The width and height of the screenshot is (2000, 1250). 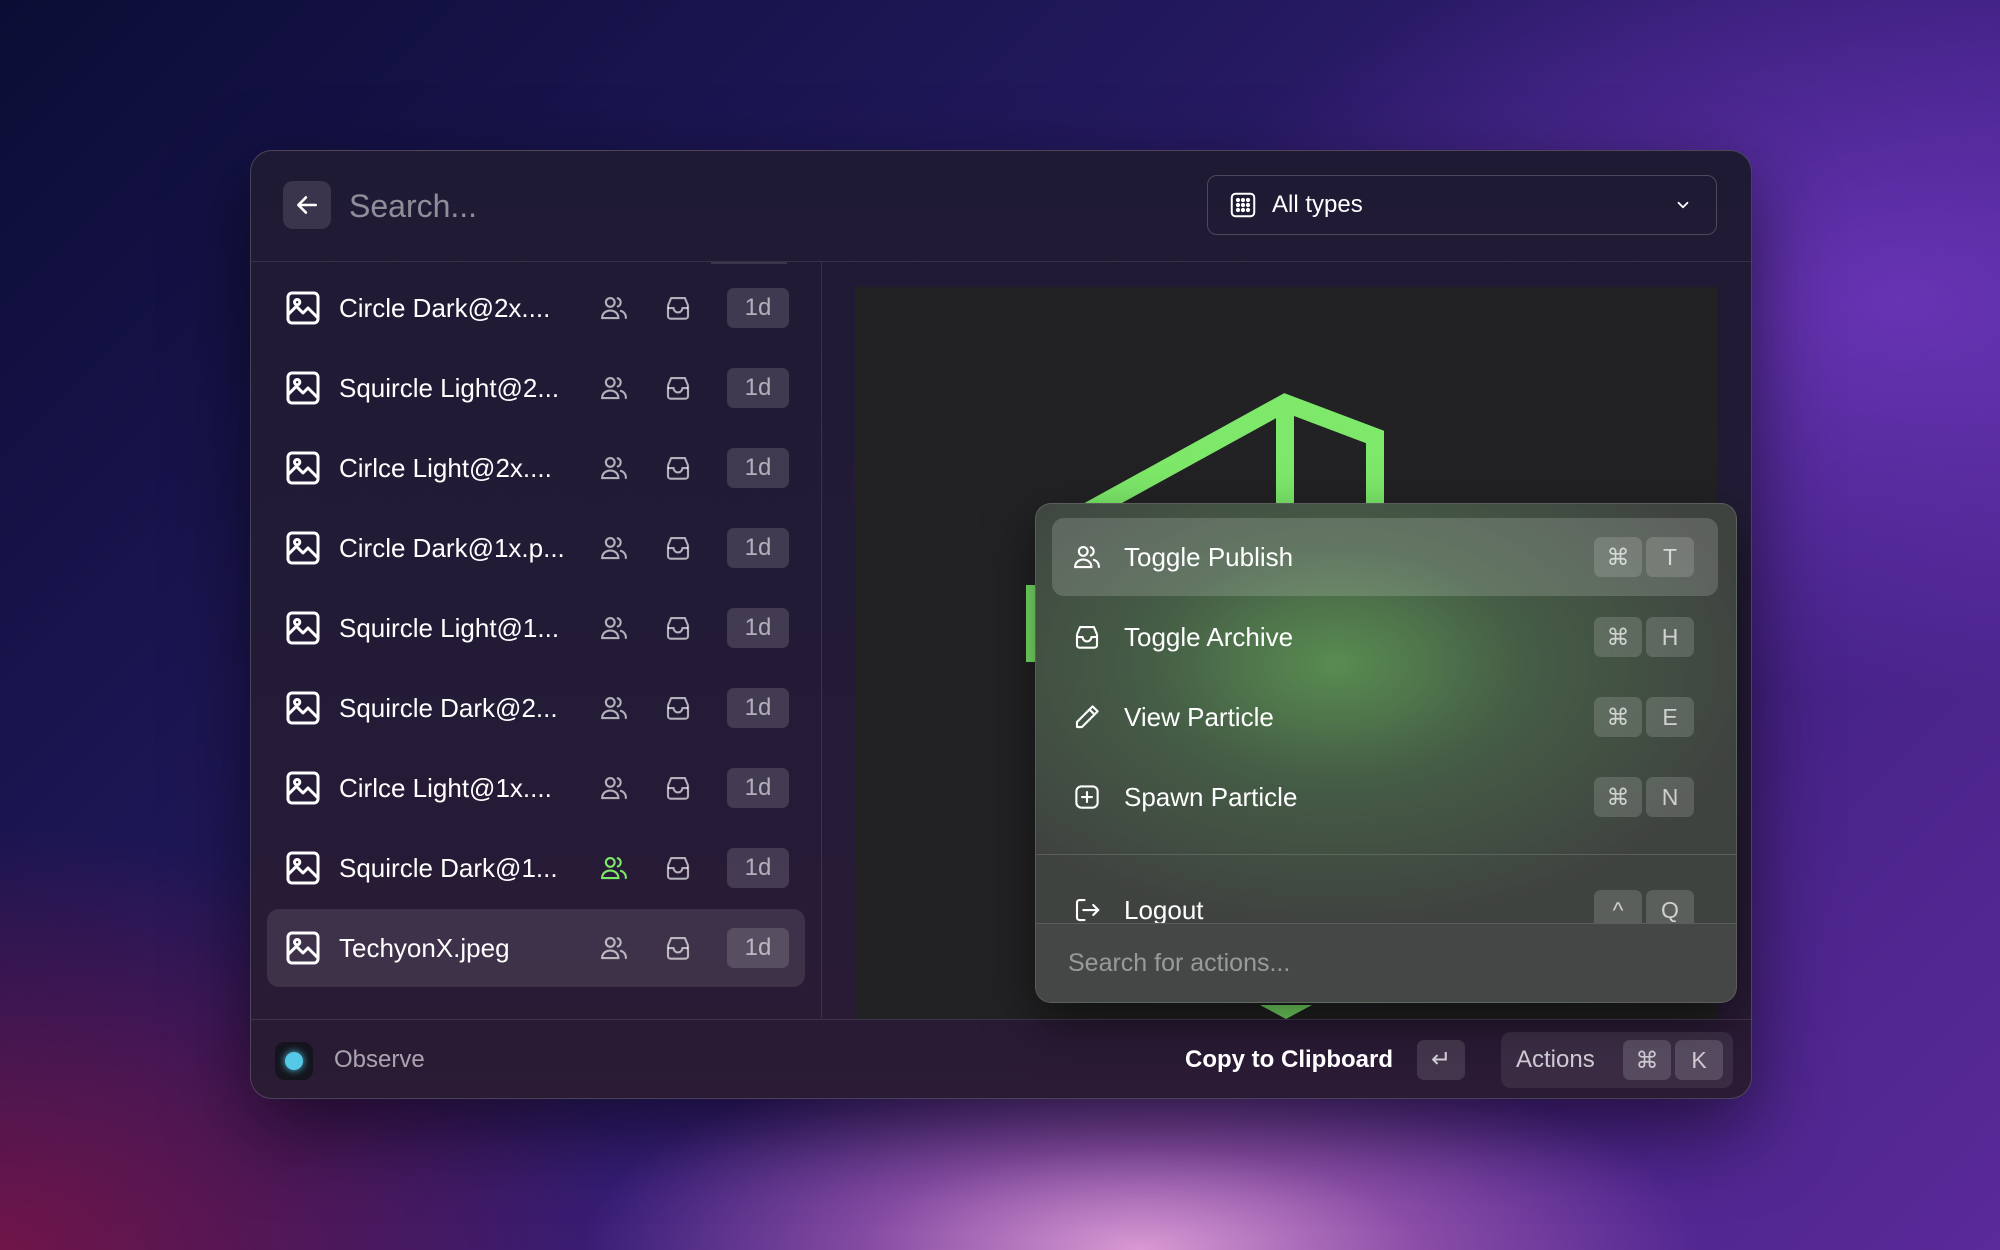 What do you see at coordinates (1647, 1060) in the screenshot?
I see `actions-key-cmd: ⌘` at bounding box center [1647, 1060].